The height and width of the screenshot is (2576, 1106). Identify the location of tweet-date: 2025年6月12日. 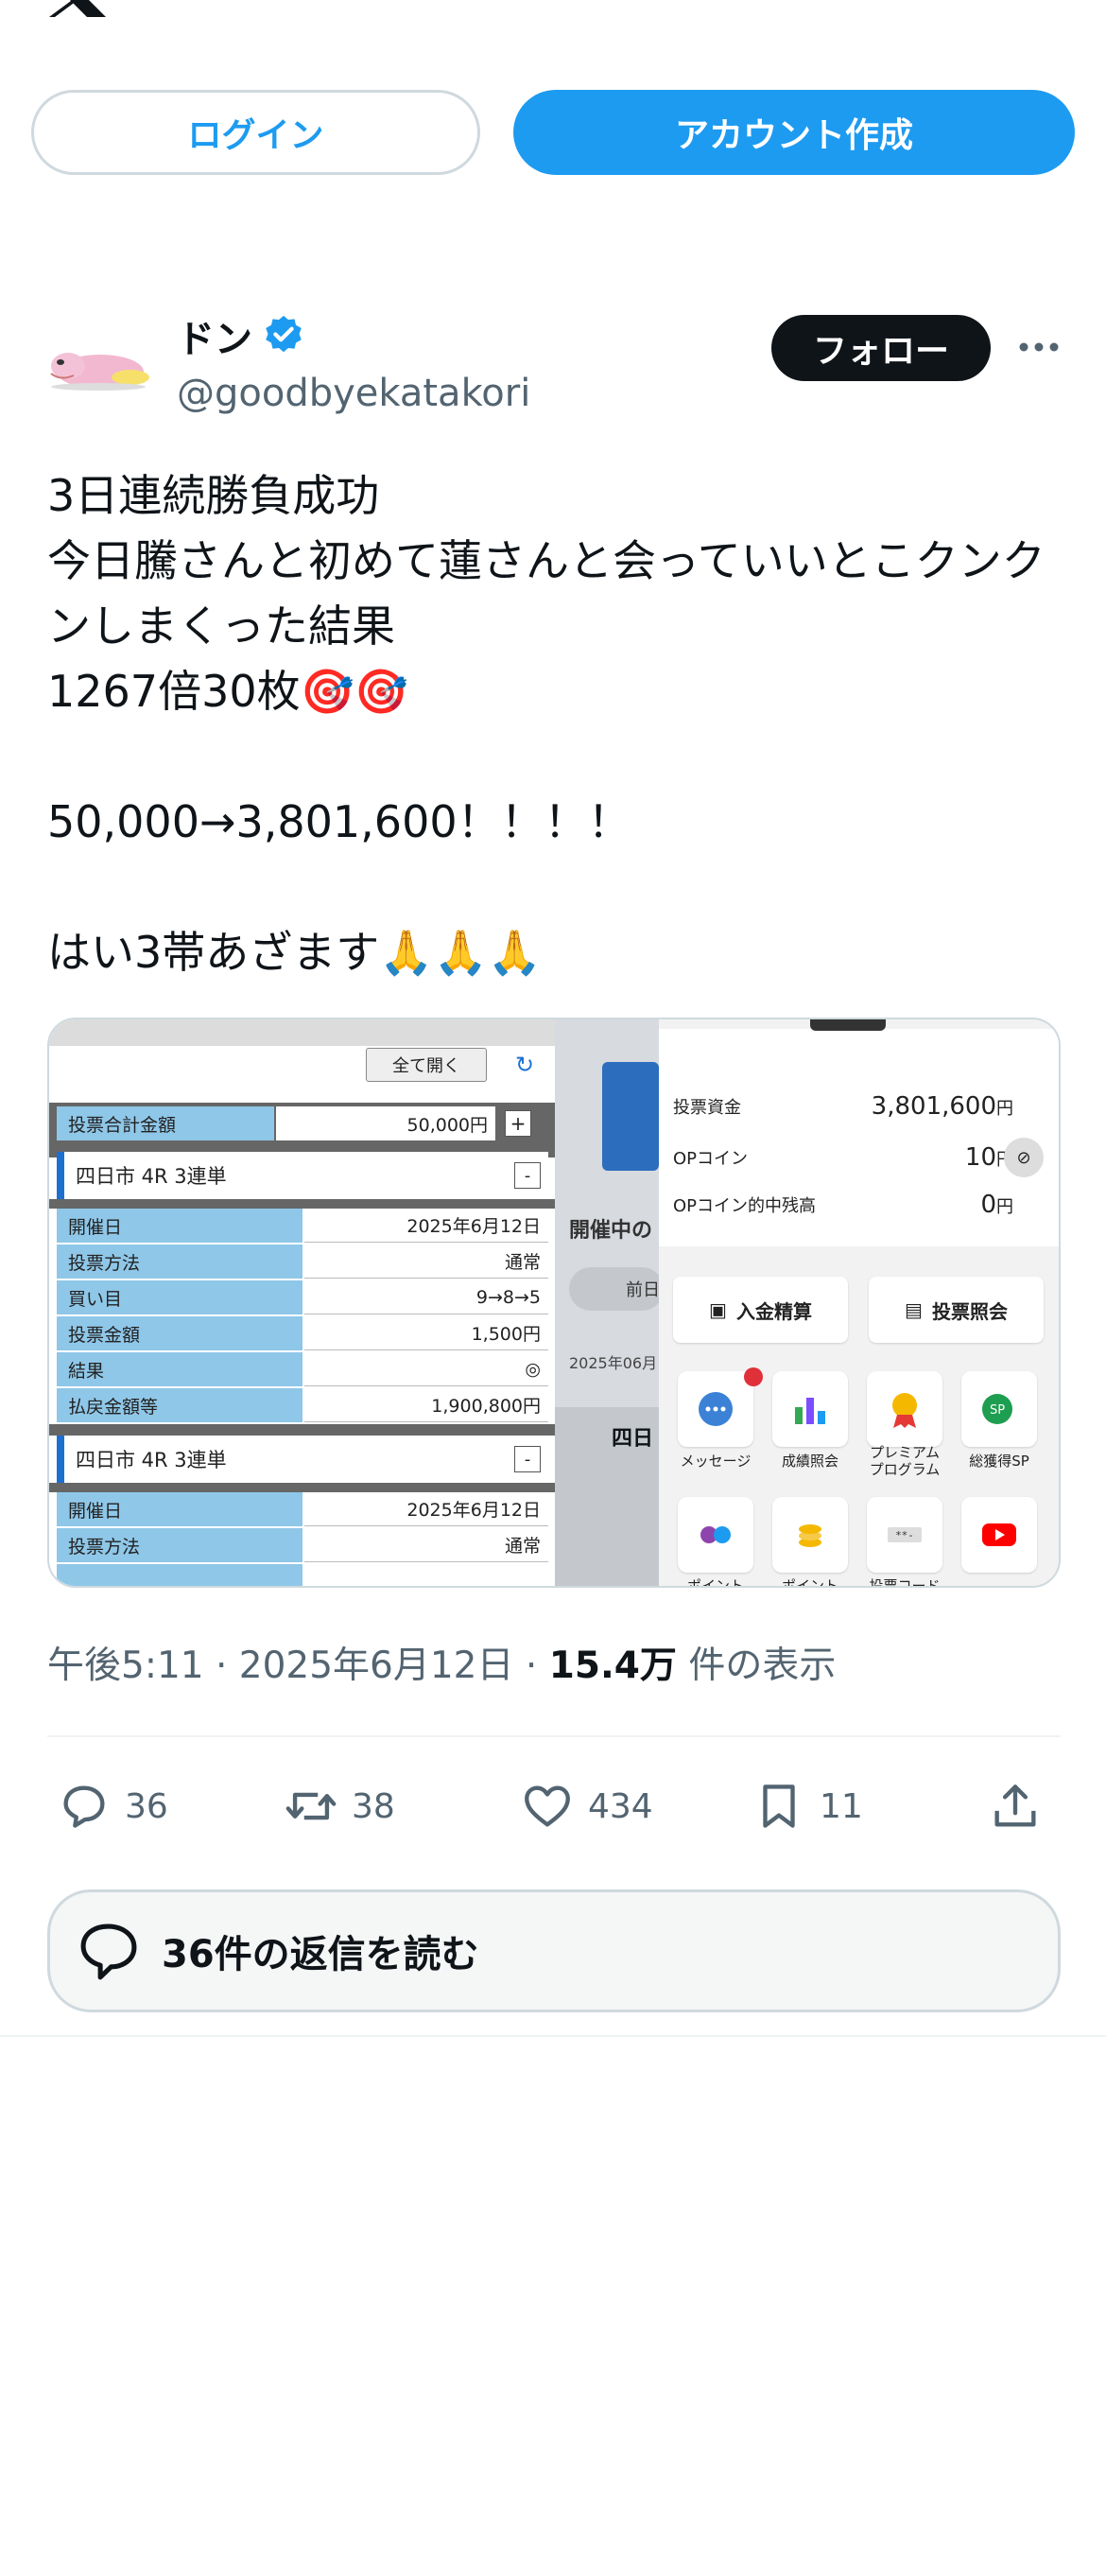
(376, 1666).